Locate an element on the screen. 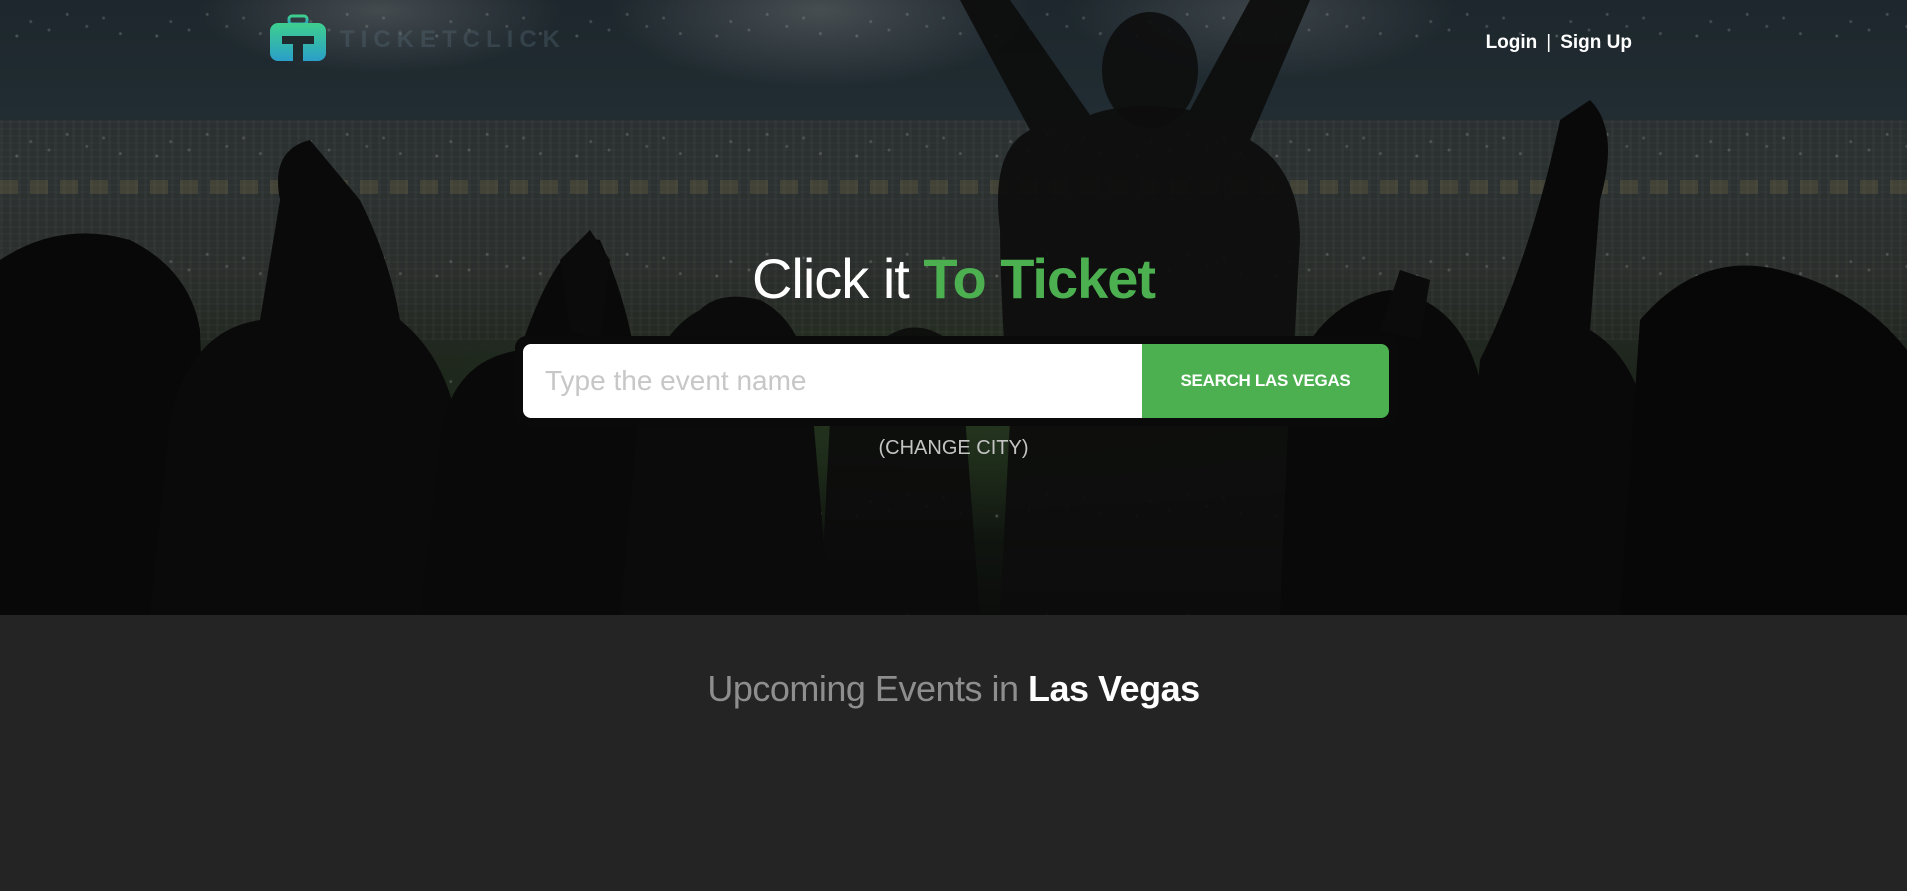  signup-link: Sign Up is located at coordinates (1596, 43).